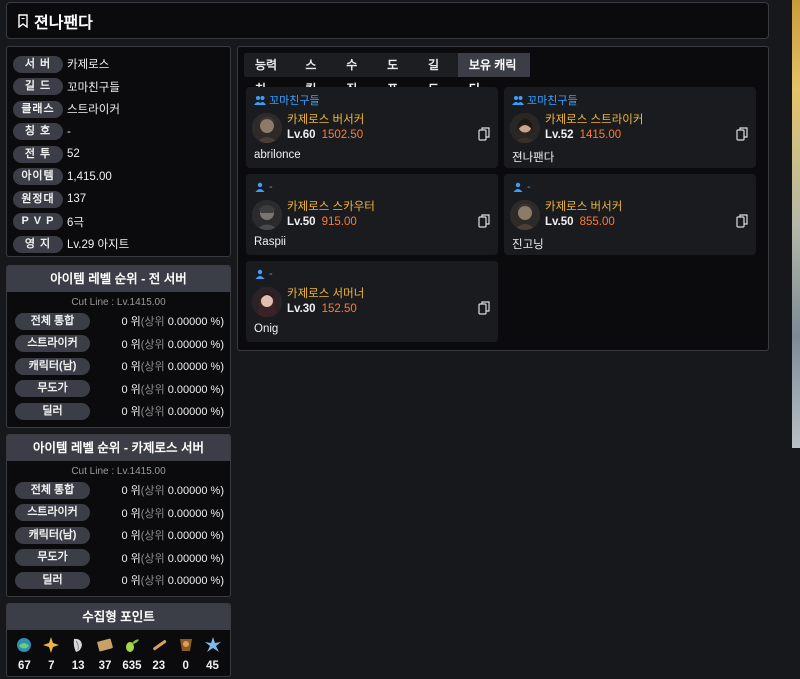 Image resolution: width=800 pixels, height=679 pixels. What do you see at coordinates (118, 109) in the screenshot?
I see `profile-row-class: 클래스 스트라이커` at bounding box center [118, 109].